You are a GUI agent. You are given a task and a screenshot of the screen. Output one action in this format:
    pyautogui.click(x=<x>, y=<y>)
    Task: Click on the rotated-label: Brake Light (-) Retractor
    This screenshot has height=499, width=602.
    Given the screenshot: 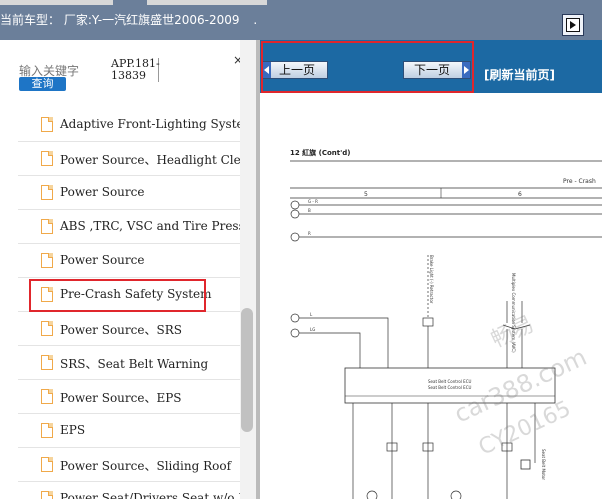 What is the action you would take?
    pyautogui.click(x=431, y=279)
    